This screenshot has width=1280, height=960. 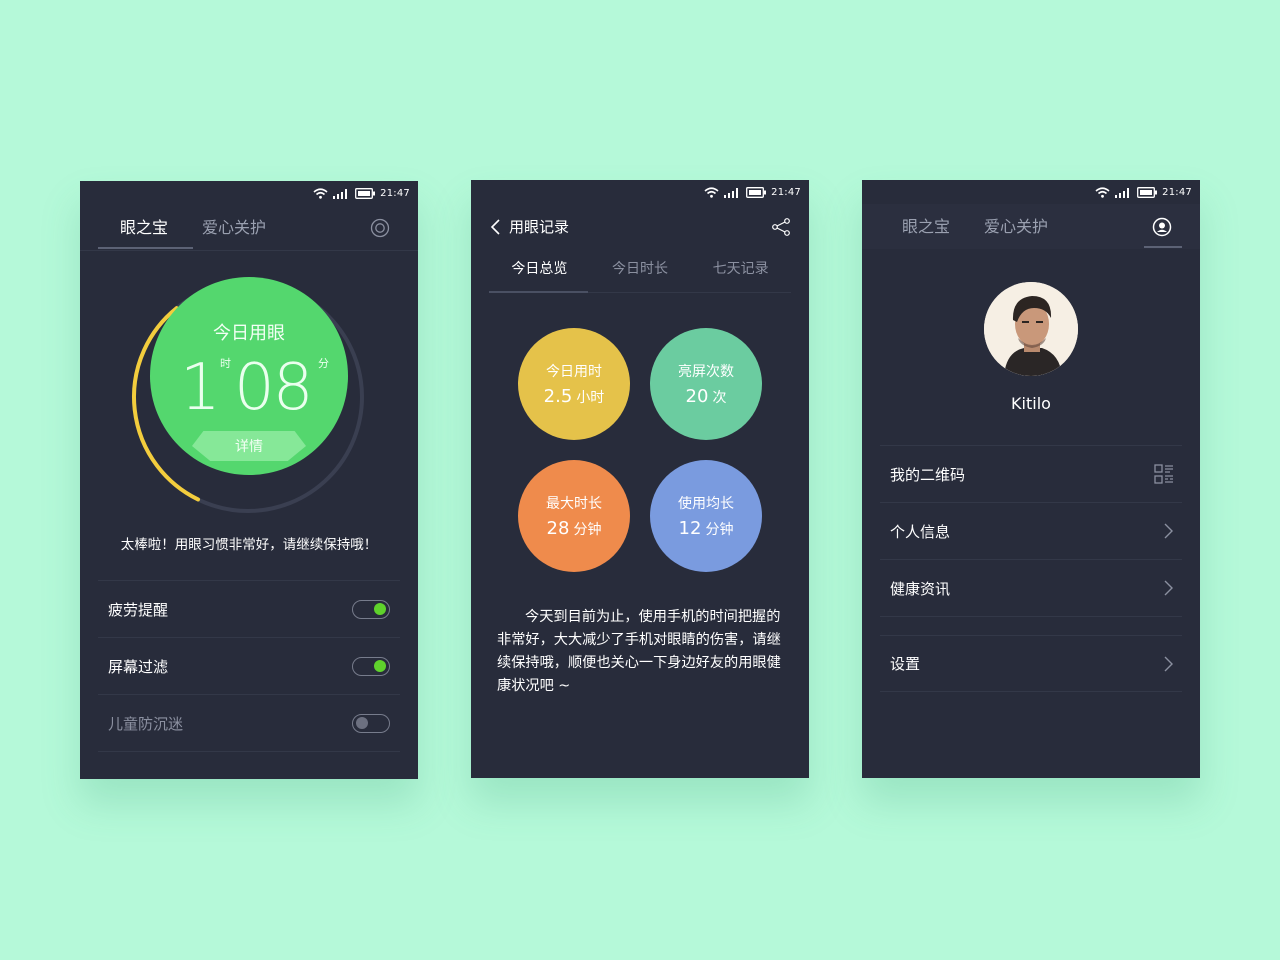 I want to click on stat-average-duration: 使用均长 12 分钟, so click(x=706, y=516).